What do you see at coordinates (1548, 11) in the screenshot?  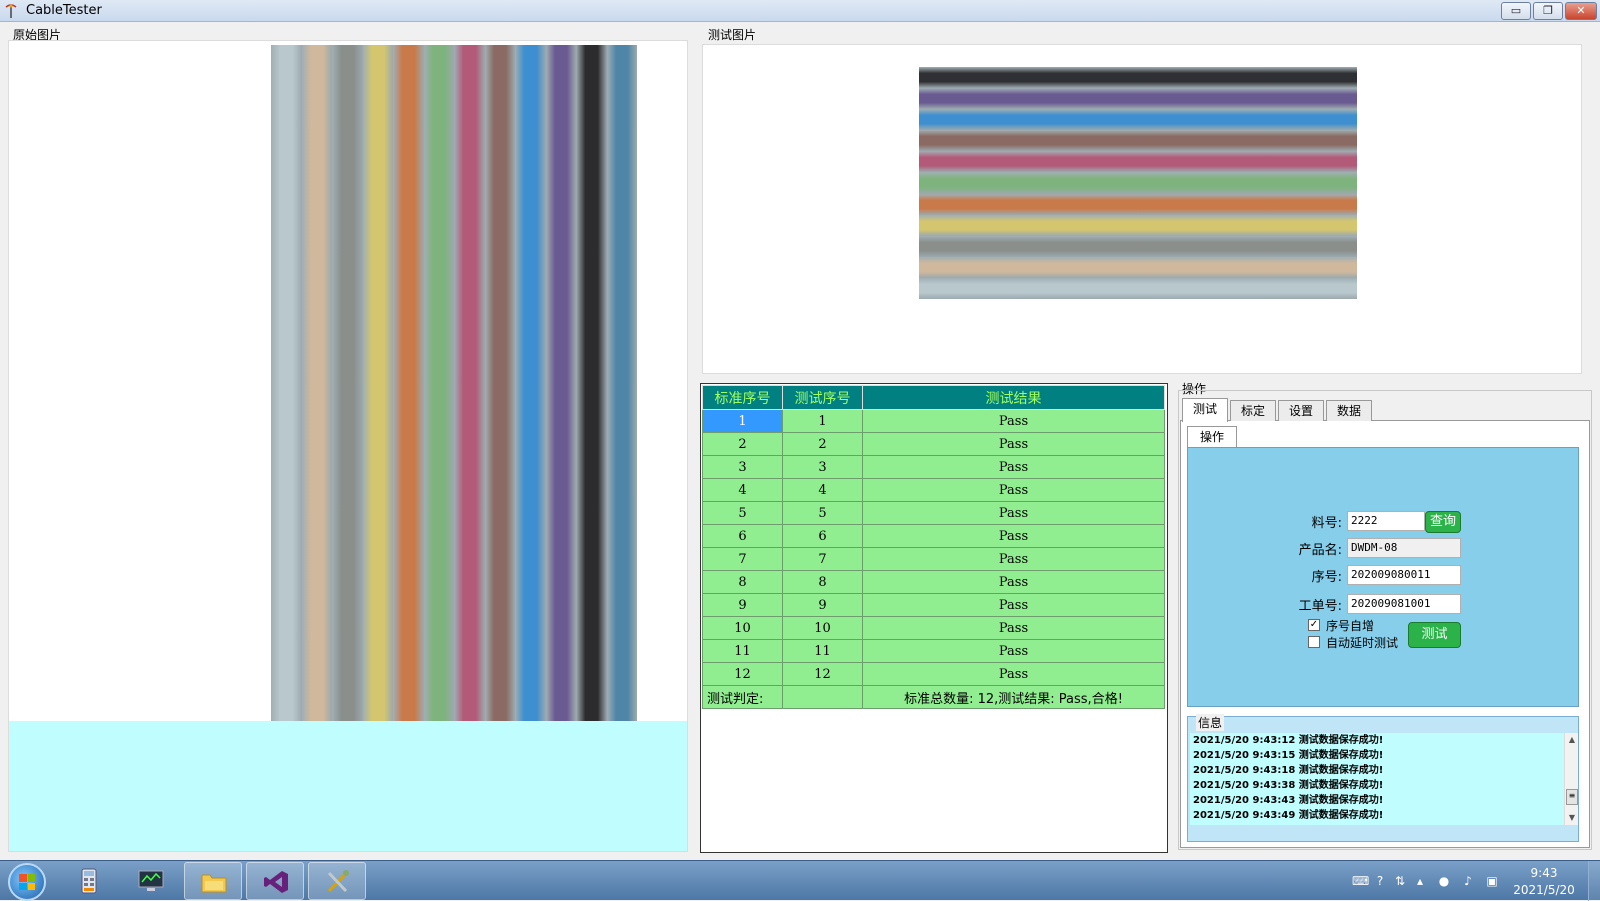 I see `maximize-button: ❐` at bounding box center [1548, 11].